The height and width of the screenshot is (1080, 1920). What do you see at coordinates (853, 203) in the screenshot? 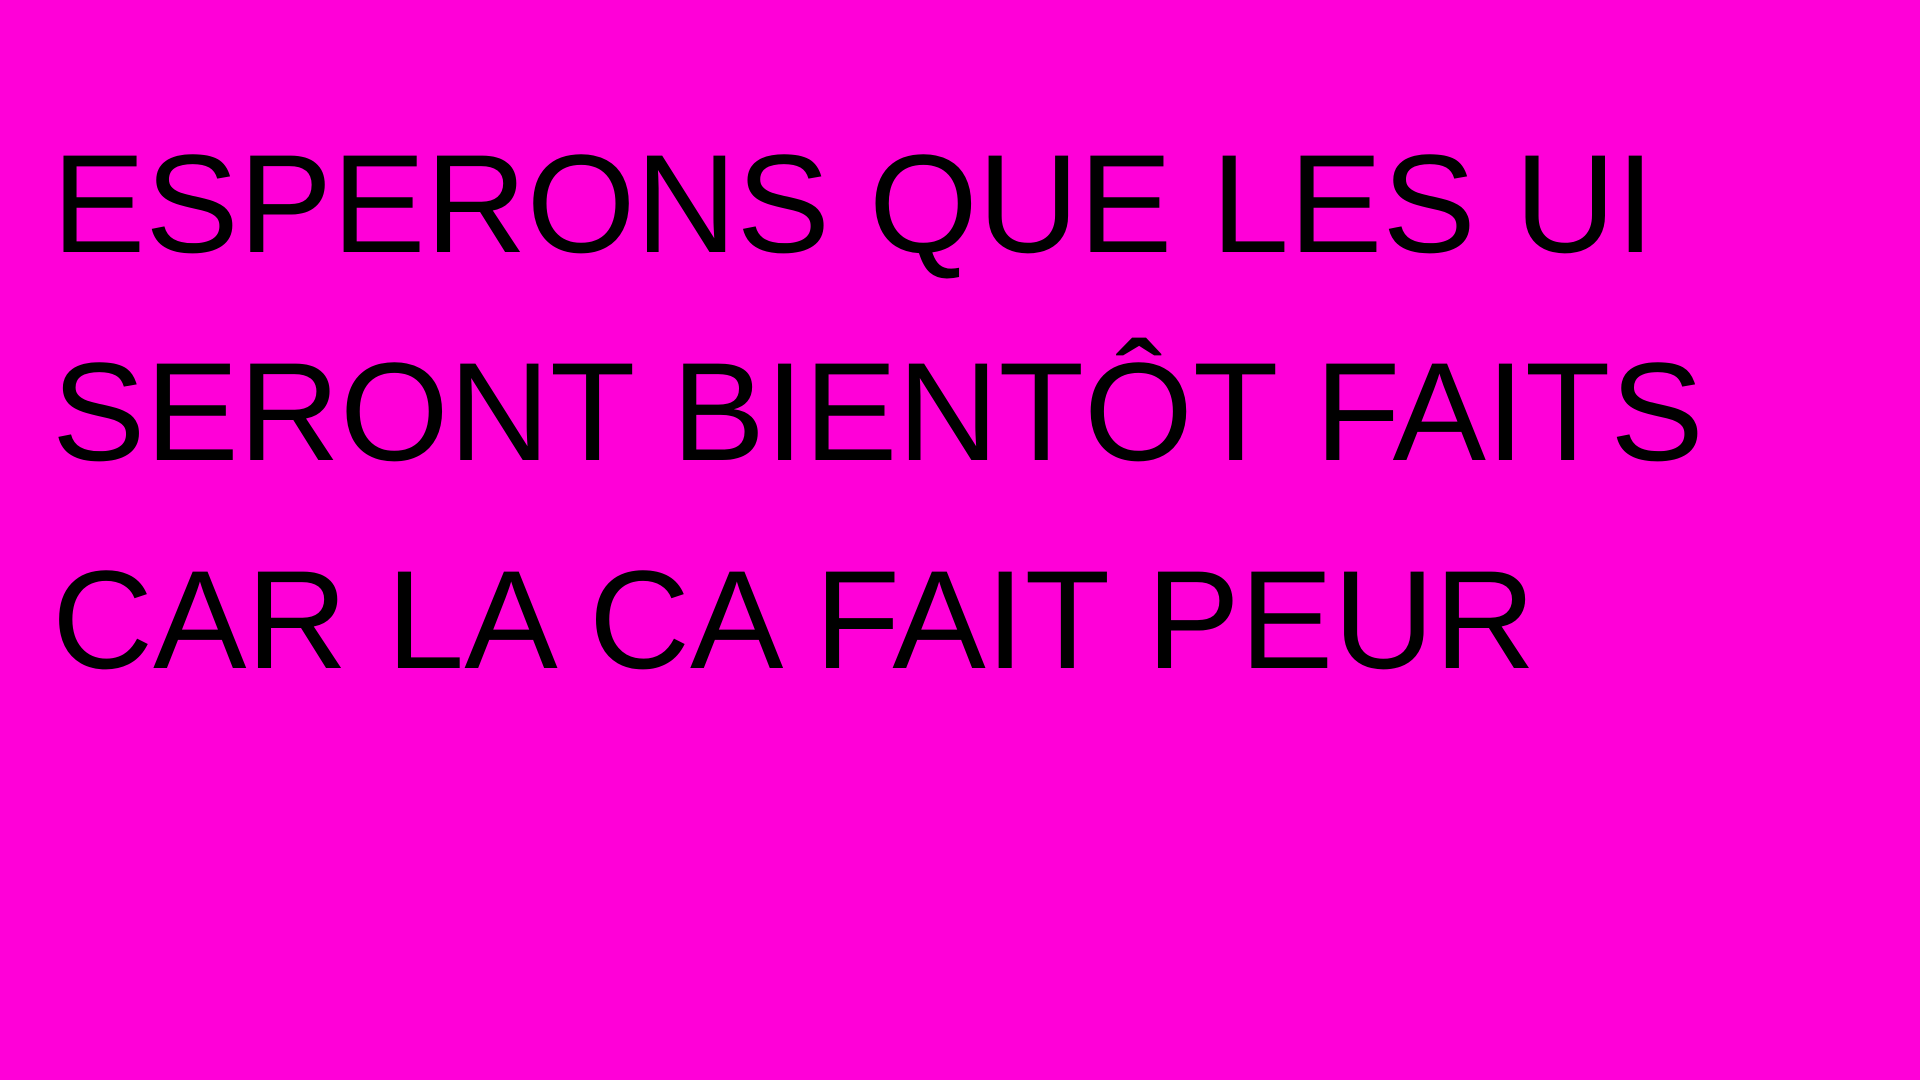
I see `message-line-1: ESPERONS QUE LES UI` at bounding box center [853, 203].